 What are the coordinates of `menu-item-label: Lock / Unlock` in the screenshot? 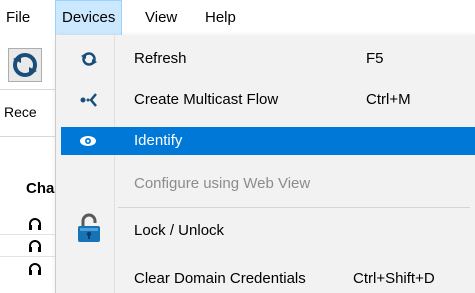 It's located at (179, 230).